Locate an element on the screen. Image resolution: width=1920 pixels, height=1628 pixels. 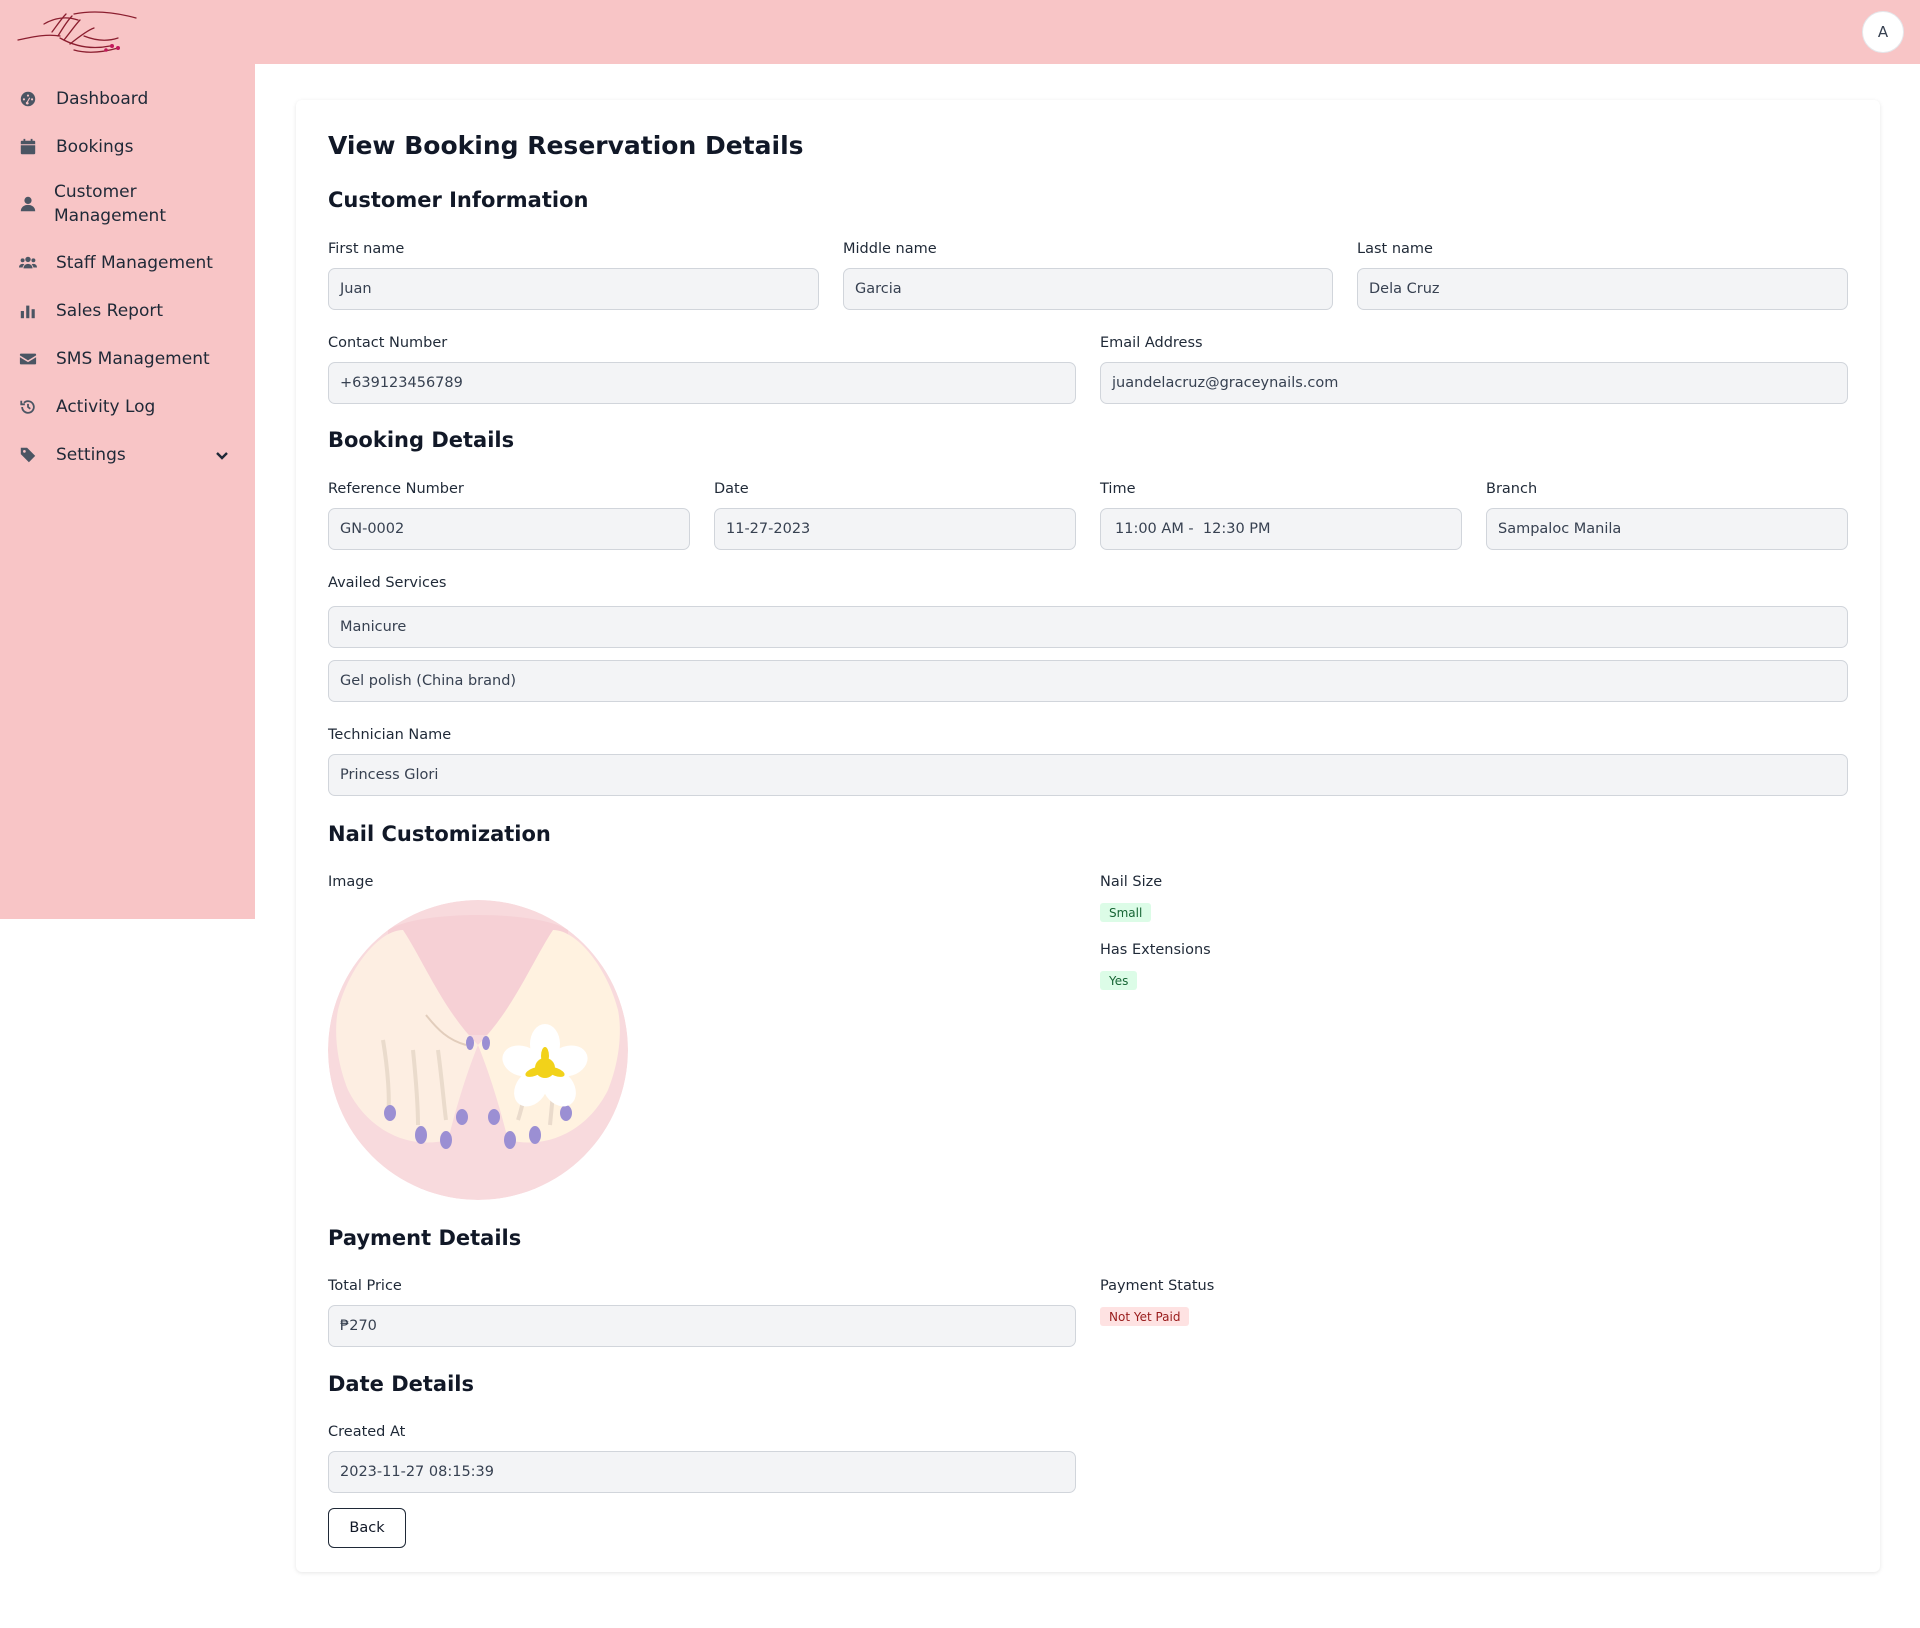
nail-design-image is located at coordinates (478, 1050).